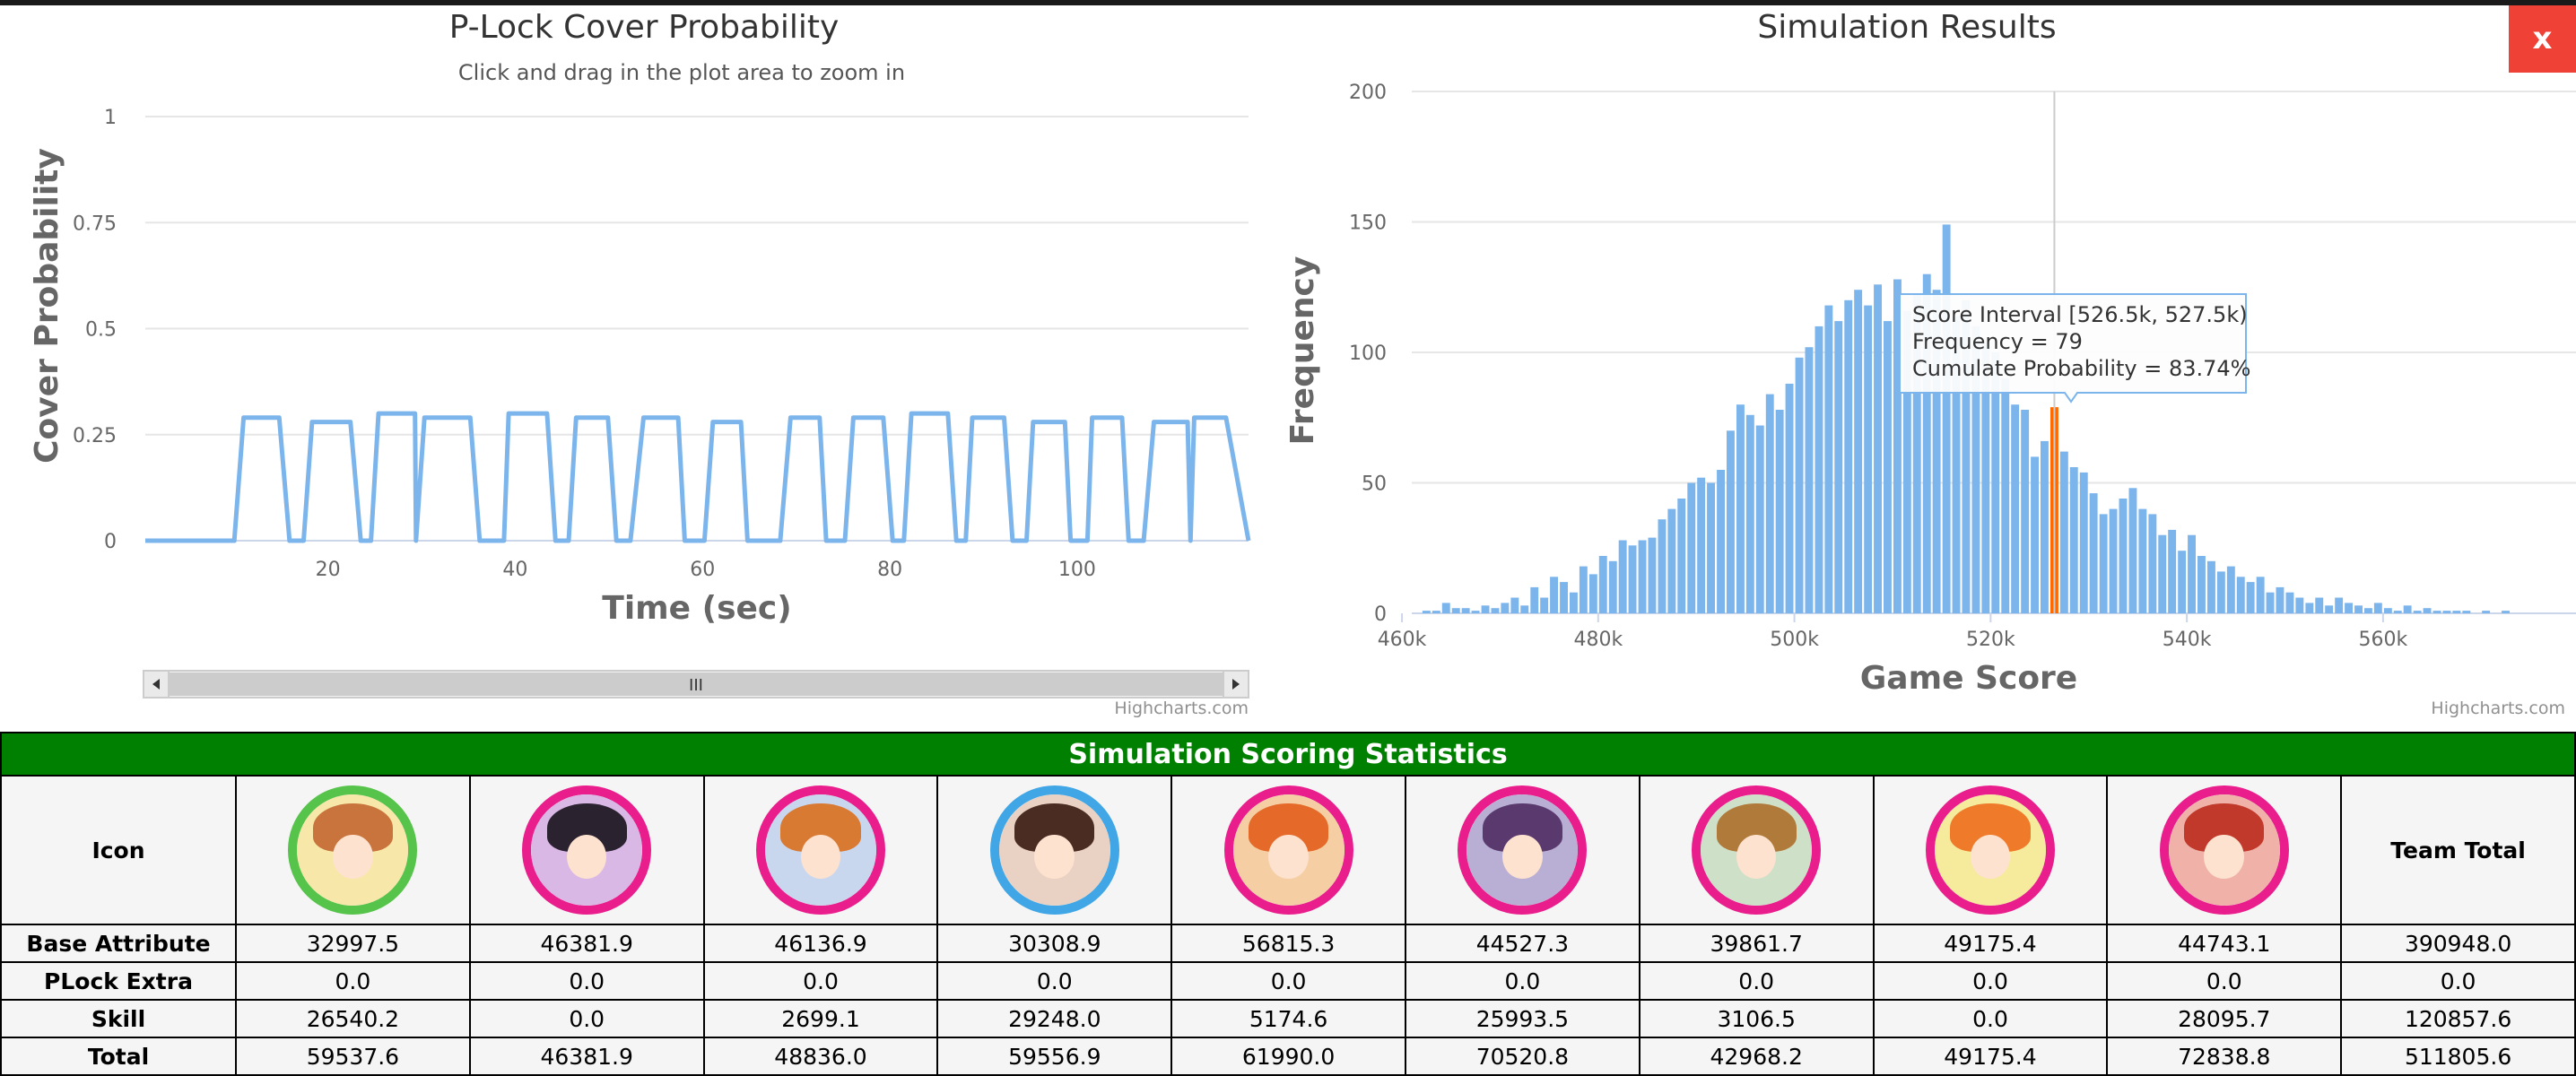 The height and width of the screenshot is (1076, 2576). What do you see at coordinates (1288, 850) in the screenshot?
I see `card-5-avatar-icon` at bounding box center [1288, 850].